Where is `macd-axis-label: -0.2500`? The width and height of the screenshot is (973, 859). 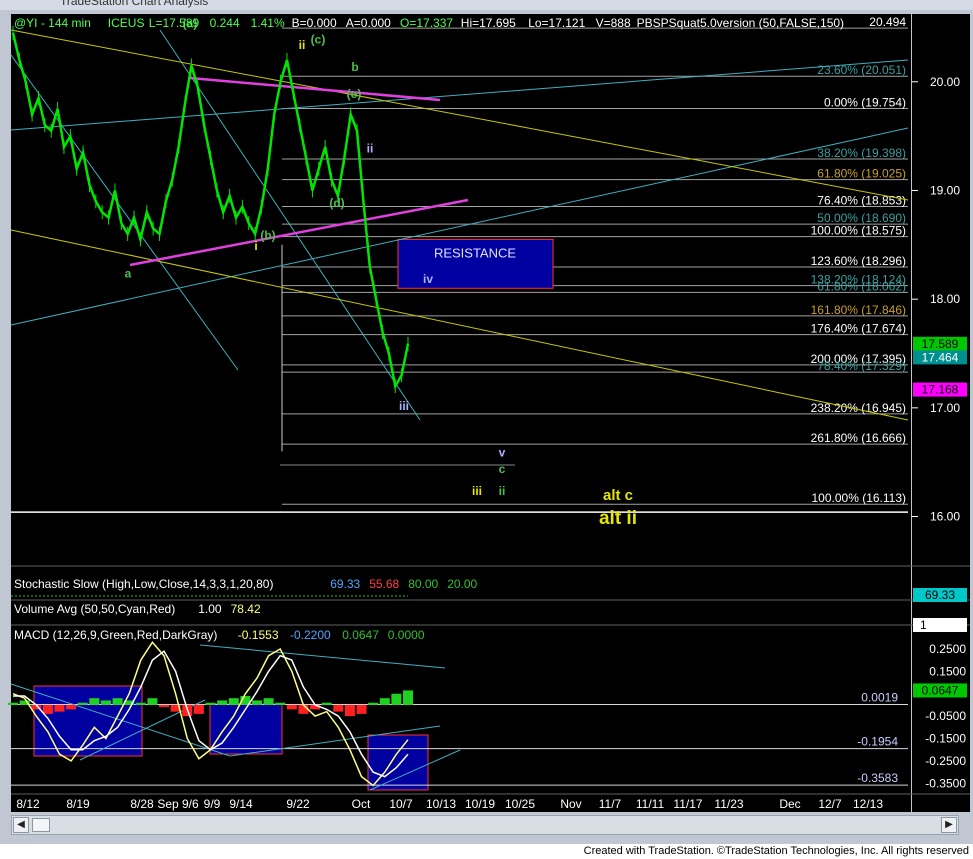 macd-axis-label: -0.2500 is located at coordinates (945, 761).